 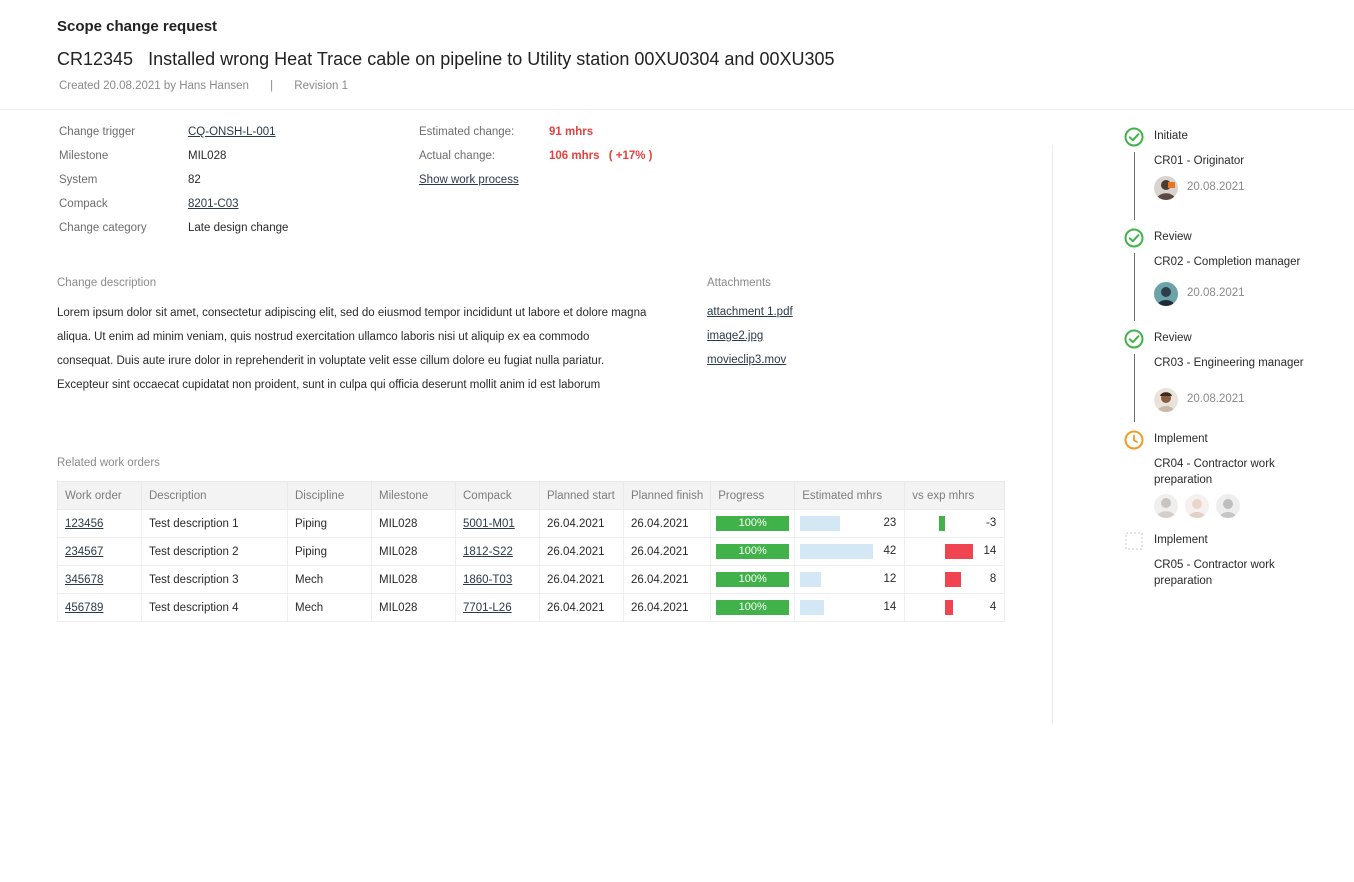 I want to click on milestone-label: Milestone, so click(x=84, y=156).